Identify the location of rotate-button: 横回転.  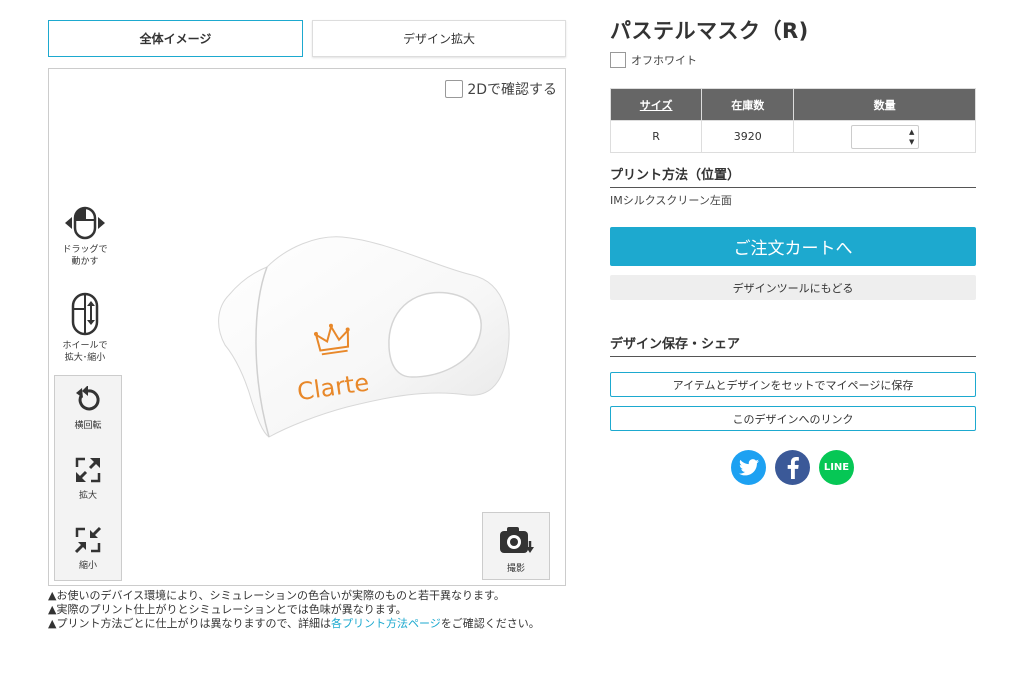
(88, 408).